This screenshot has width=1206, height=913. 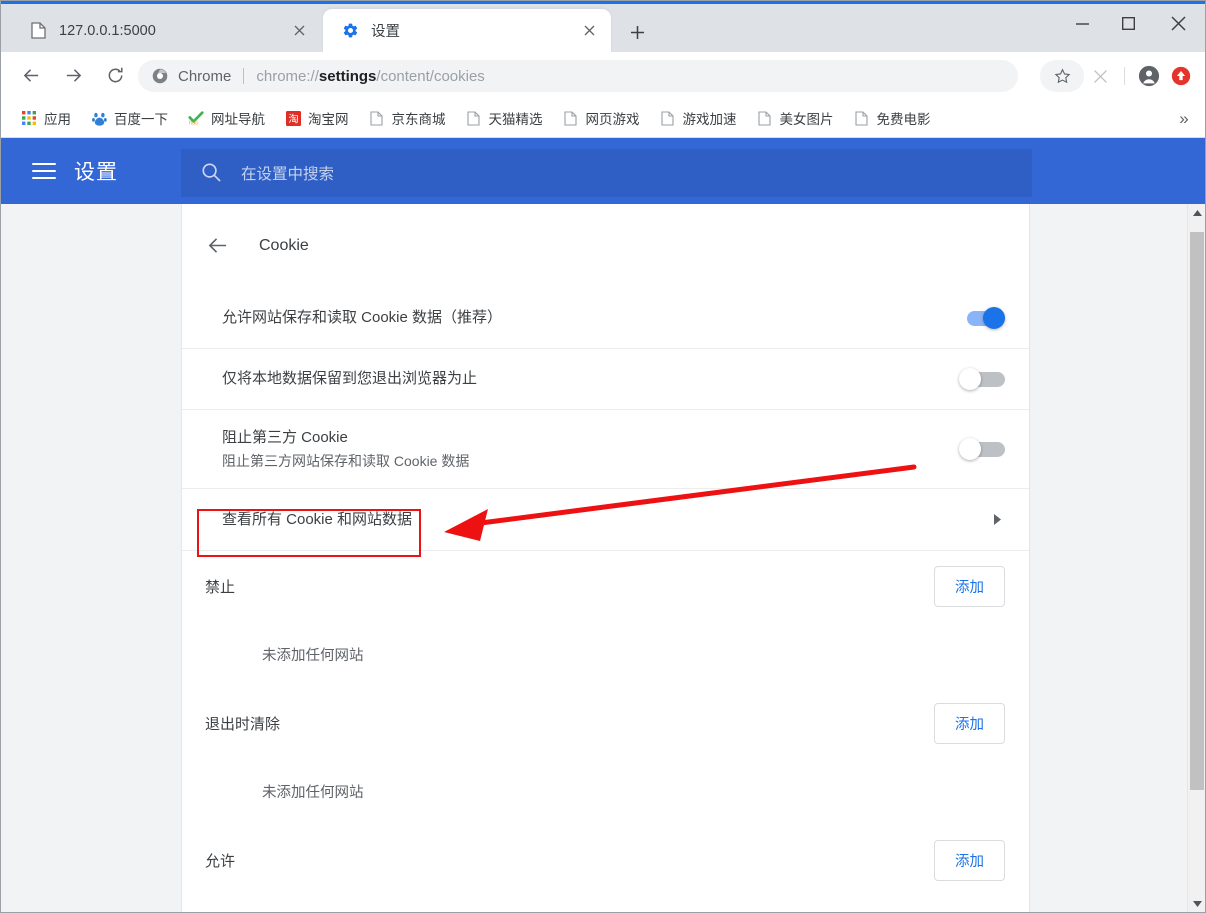 I want to click on minimize-button, so click(x=1082, y=23).